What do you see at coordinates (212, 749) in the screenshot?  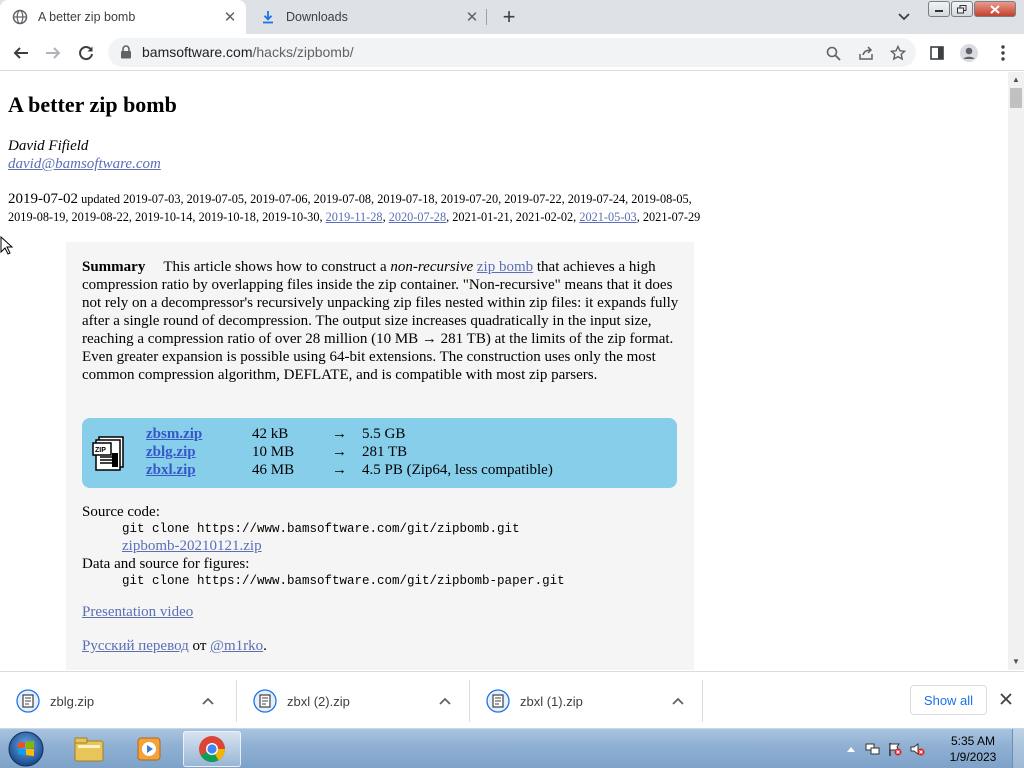 I see `chrome-taskbar-icon` at bounding box center [212, 749].